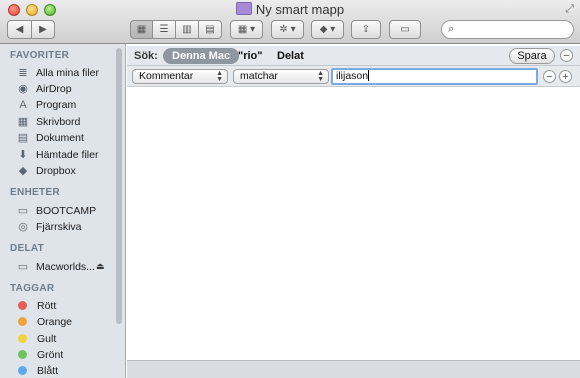 The width and height of the screenshot is (580, 378). Describe the element at coordinates (47, 305) in the screenshot. I see `sidebar-item-label: Rött` at that location.